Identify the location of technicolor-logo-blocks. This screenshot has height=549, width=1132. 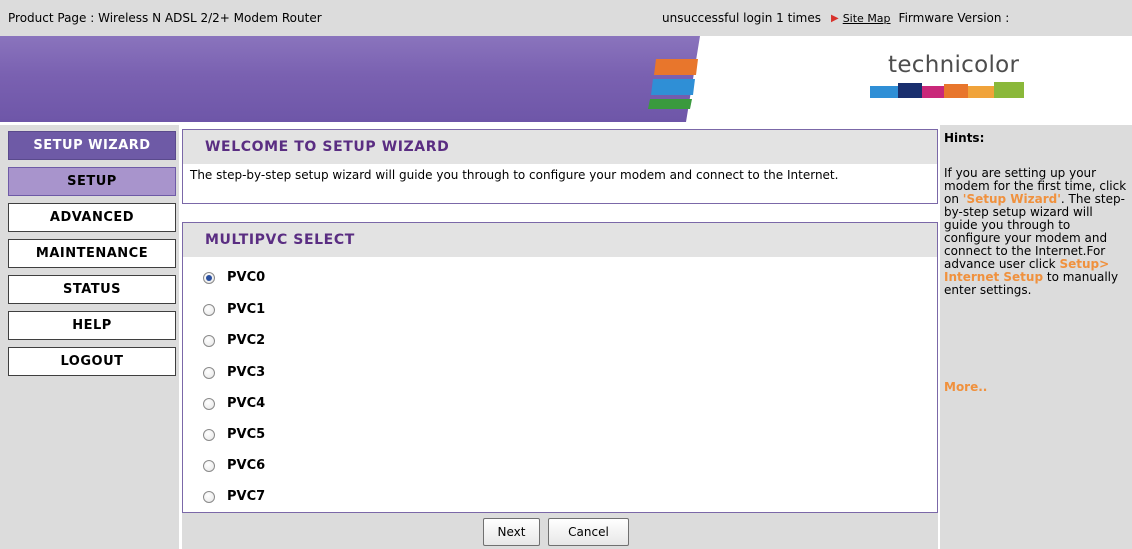
(950, 92).